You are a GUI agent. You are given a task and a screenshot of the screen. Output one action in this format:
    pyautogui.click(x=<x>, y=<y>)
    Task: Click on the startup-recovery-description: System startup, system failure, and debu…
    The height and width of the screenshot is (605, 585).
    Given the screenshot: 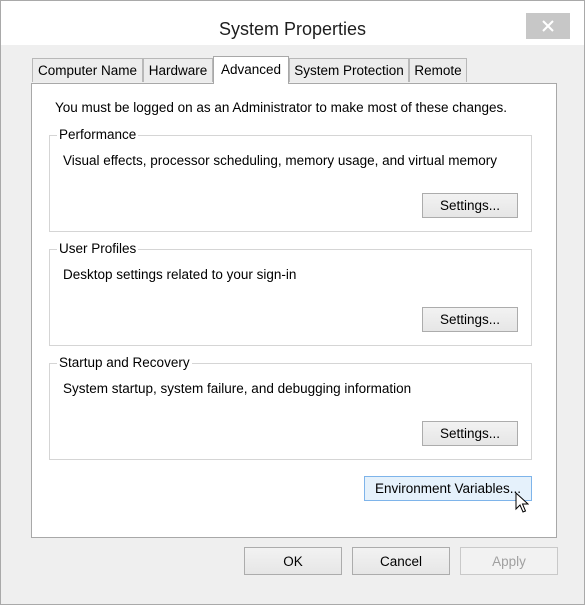 What is the action you would take?
    pyautogui.click(x=237, y=388)
    